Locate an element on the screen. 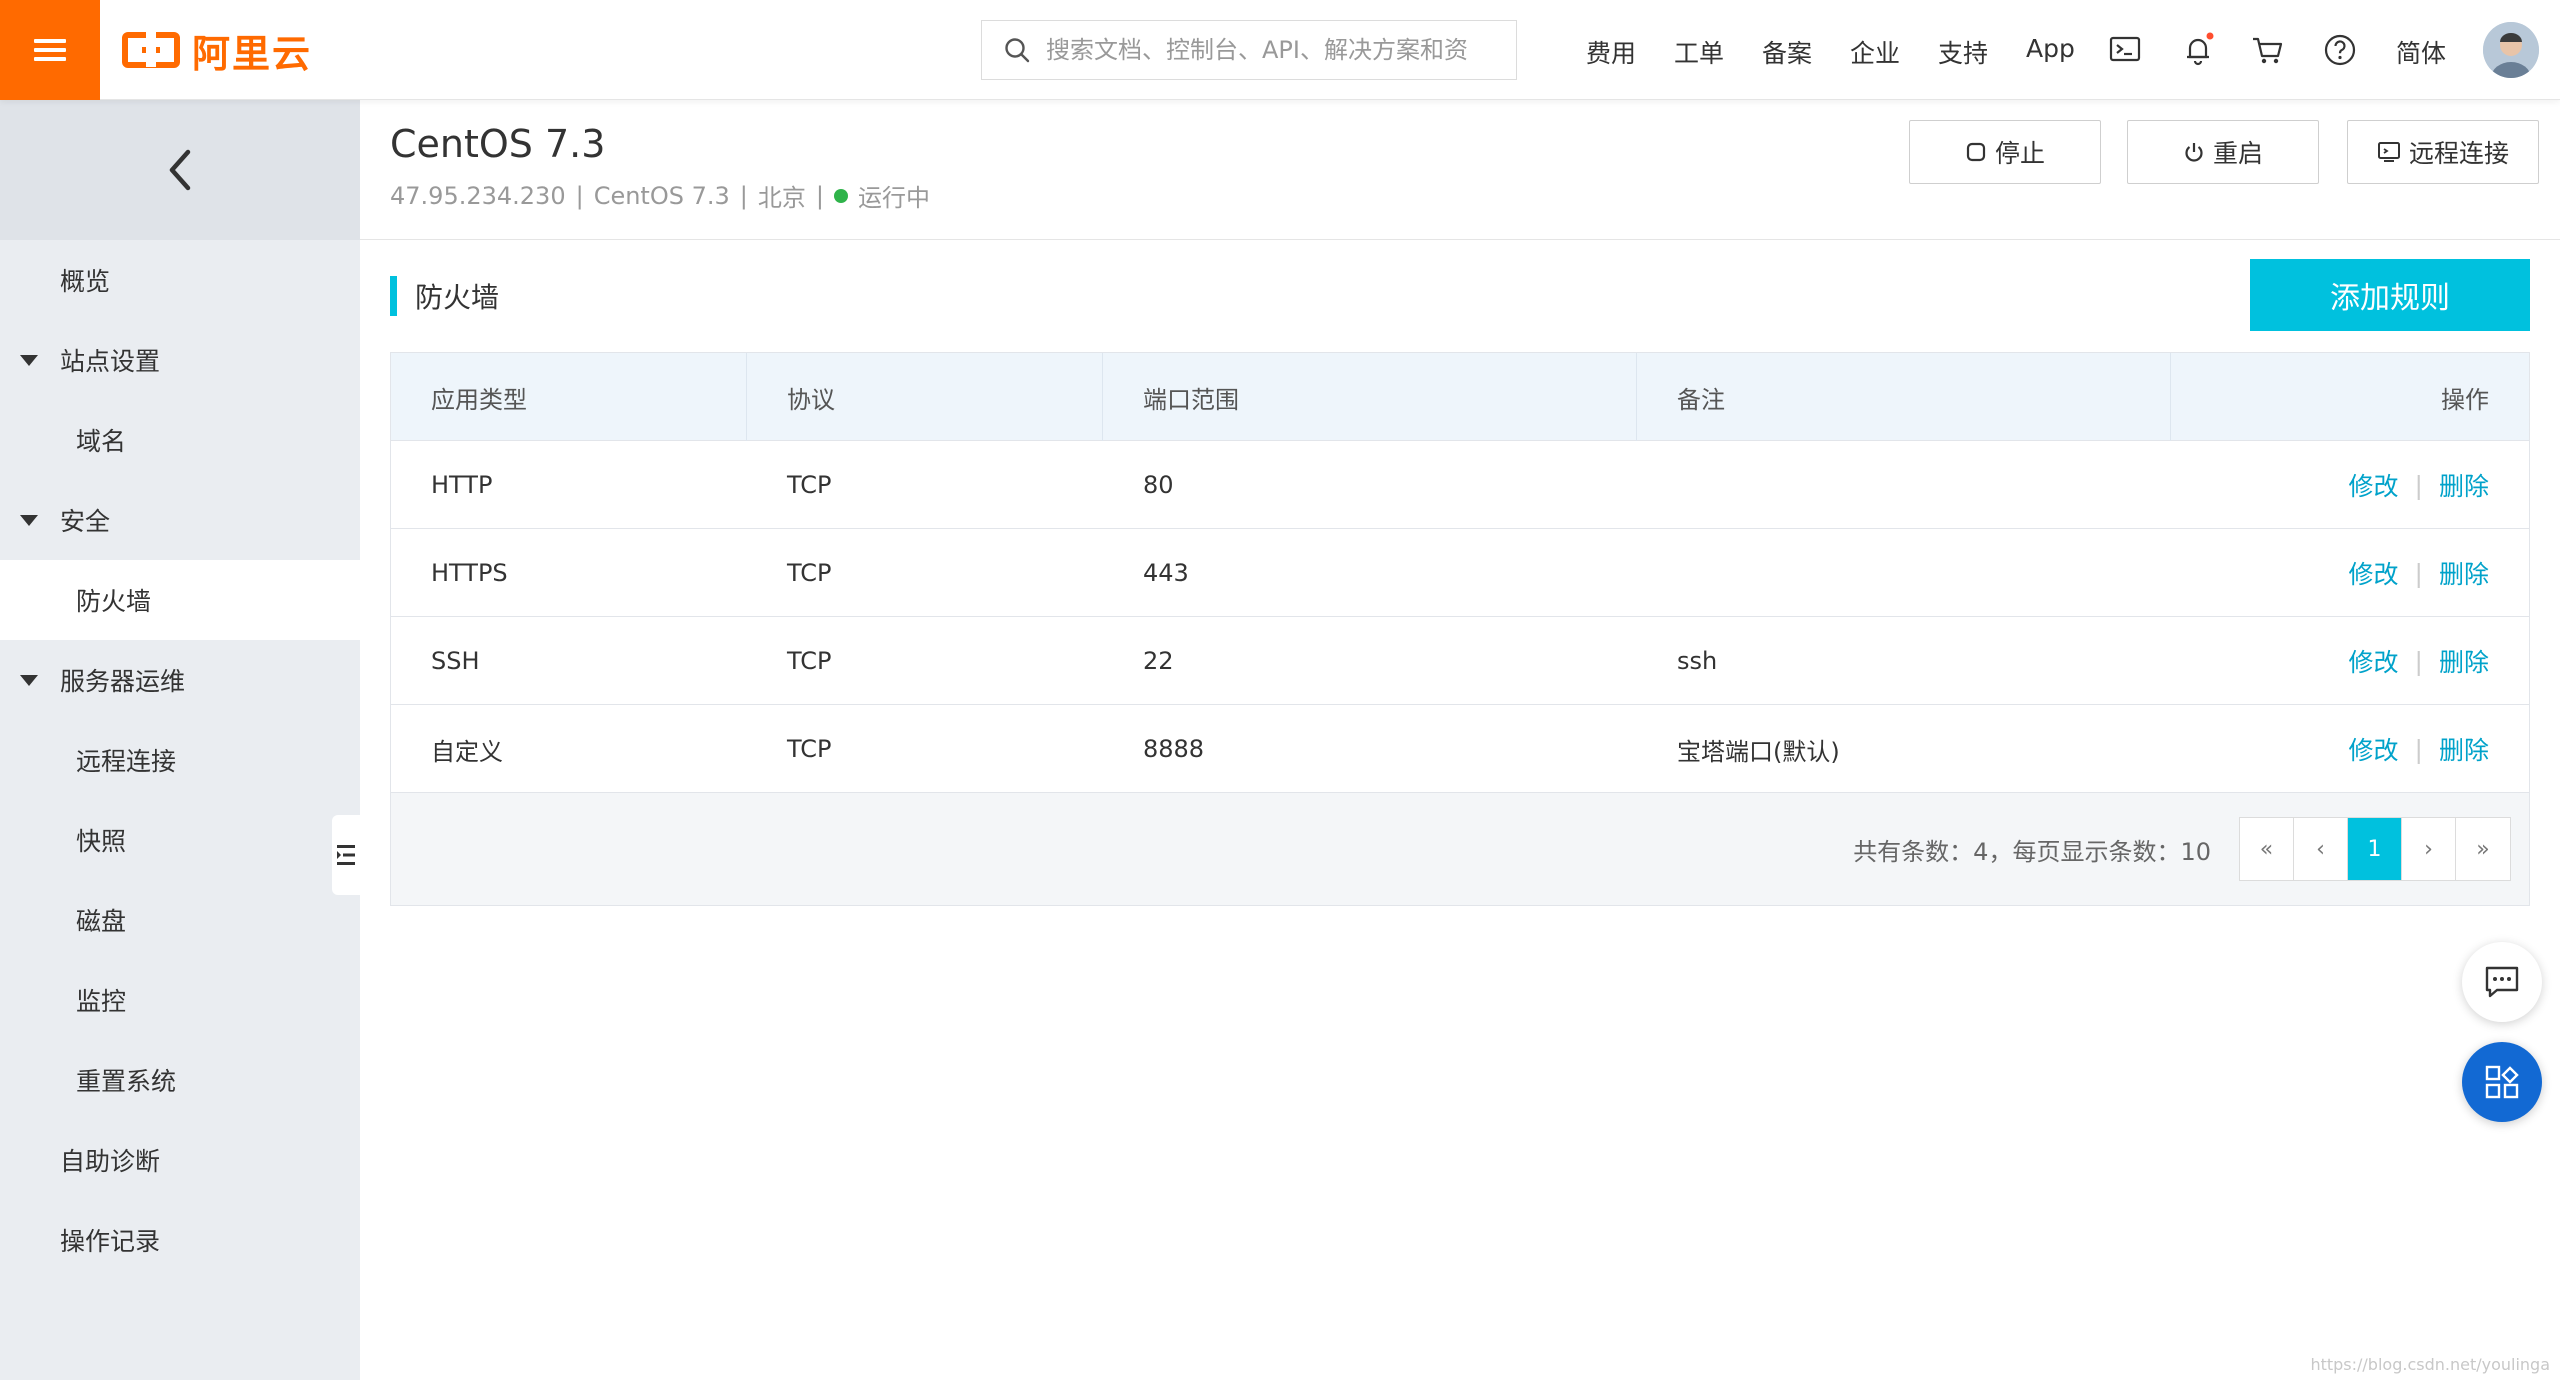 This screenshot has height=1380, width=2560. search-box is located at coordinates (1249, 50).